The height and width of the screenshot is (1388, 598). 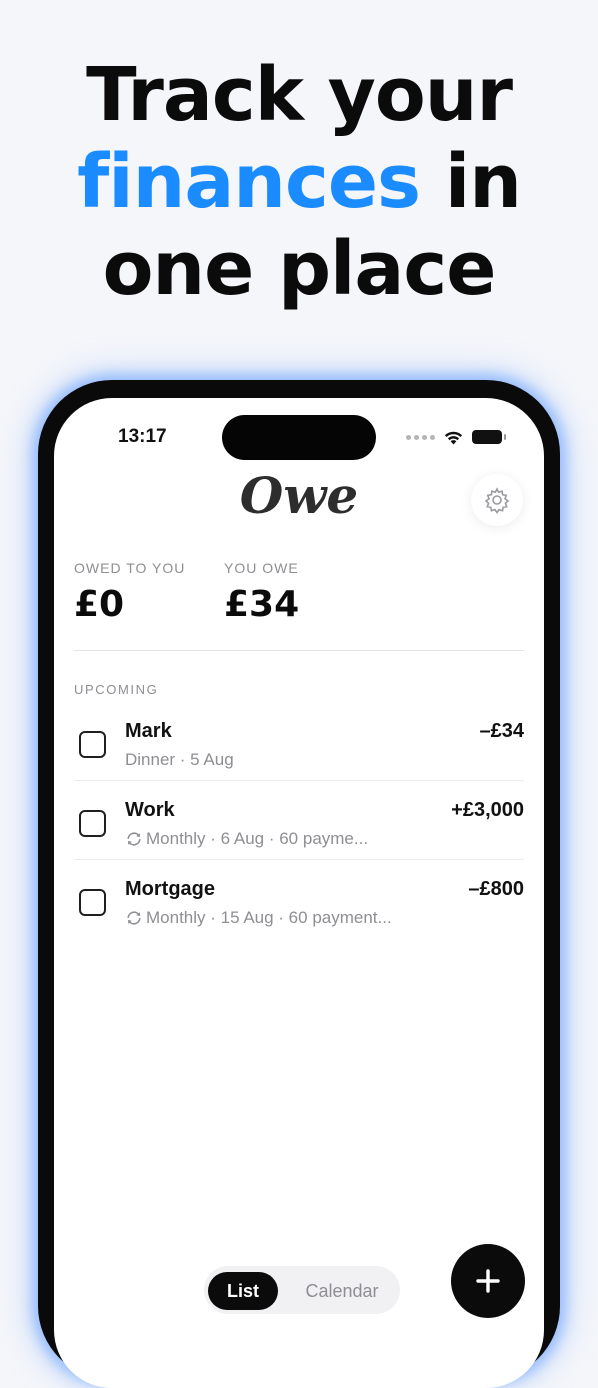 What do you see at coordinates (489, 437) in the screenshot?
I see `battery-icon` at bounding box center [489, 437].